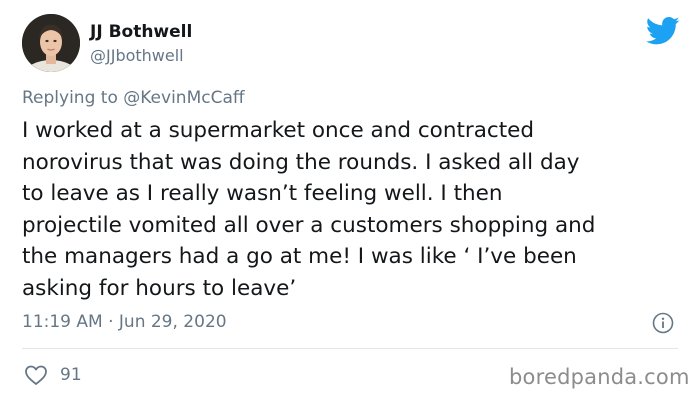  What do you see at coordinates (137, 55) in the screenshot?
I see `user-handle: @JJbothwell` at bounding box center [137, 55].